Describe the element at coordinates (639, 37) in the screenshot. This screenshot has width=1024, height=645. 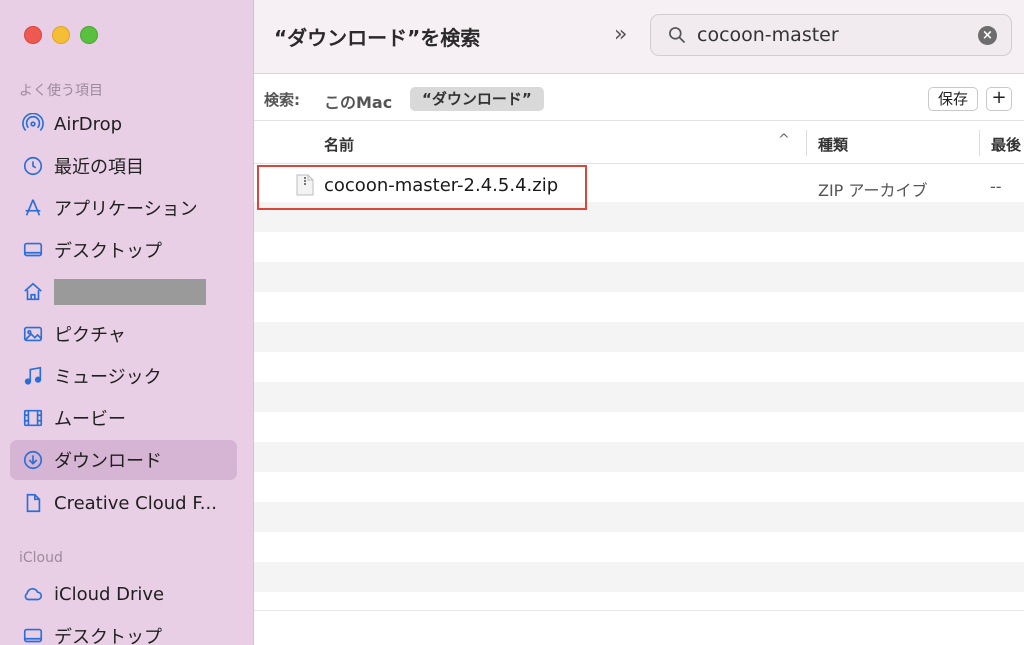
I see `toolbar: “ダウンロード”を検索 » cocoon-master ×` at that location.